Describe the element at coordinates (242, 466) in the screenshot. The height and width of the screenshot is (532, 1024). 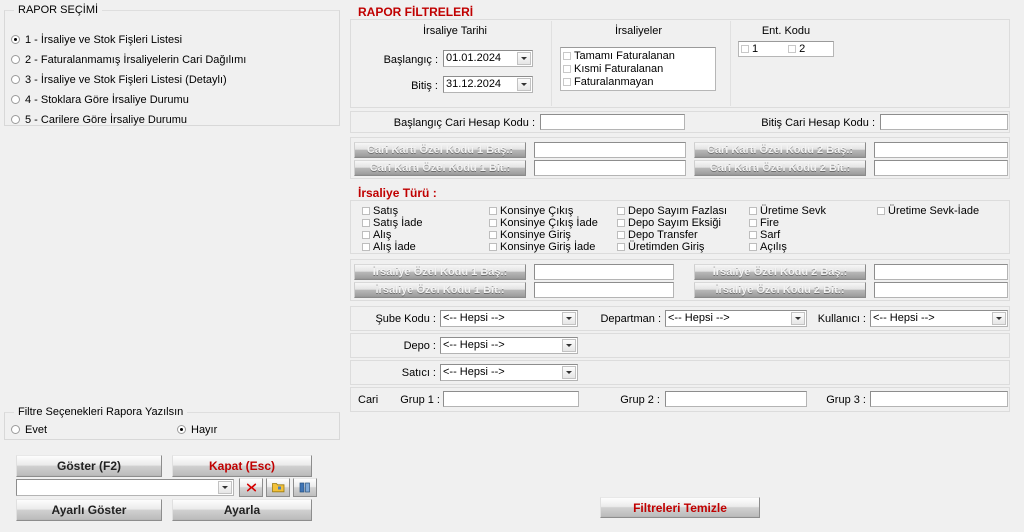
I see `close-button: Kapat (Esc)` at that location.